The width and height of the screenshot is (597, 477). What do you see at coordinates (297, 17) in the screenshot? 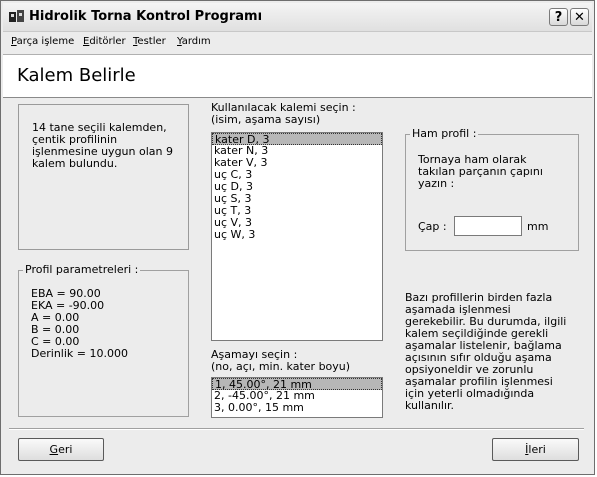
I see `title-bar: Hidrolik Torna Kontrol Programı ? ✕` at bounding box center [297, 17].